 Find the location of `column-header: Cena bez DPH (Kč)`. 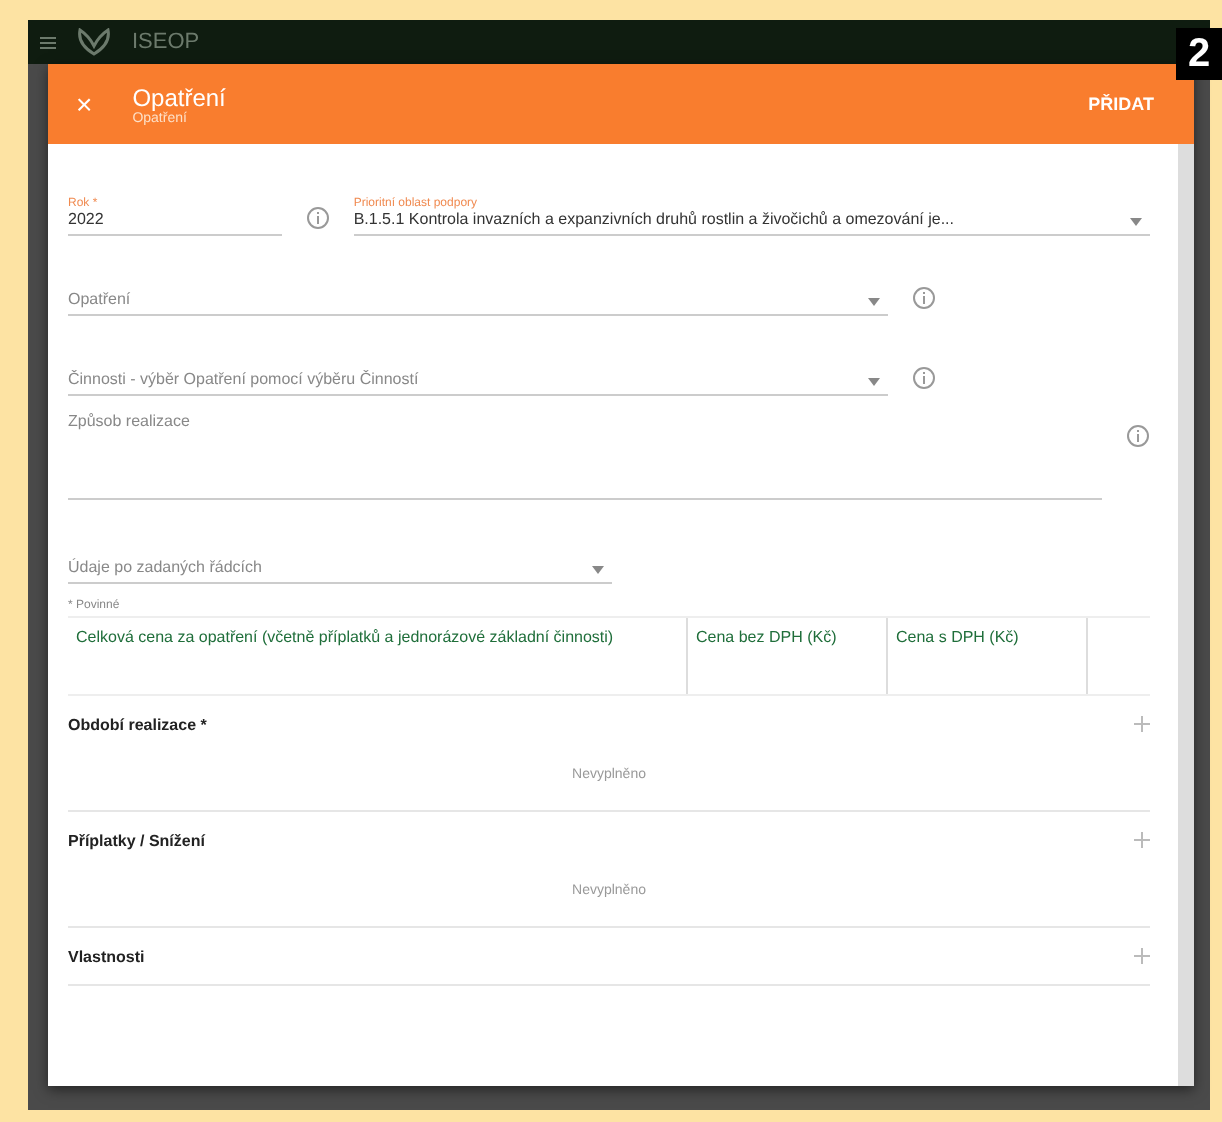

column-header: Cena bez DPH (Kč) is located at coordinates (788, 656).